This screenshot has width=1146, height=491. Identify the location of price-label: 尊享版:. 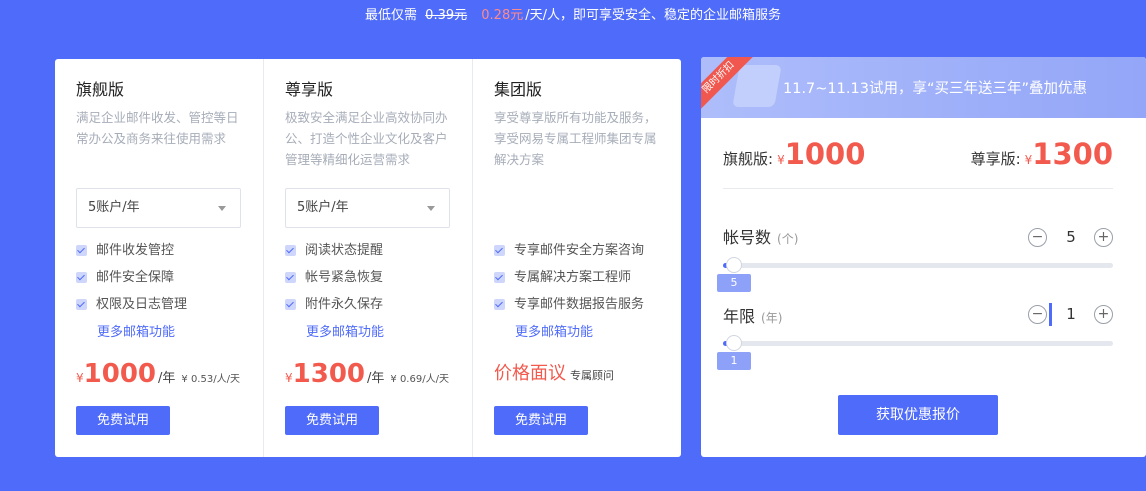
(995, 159).